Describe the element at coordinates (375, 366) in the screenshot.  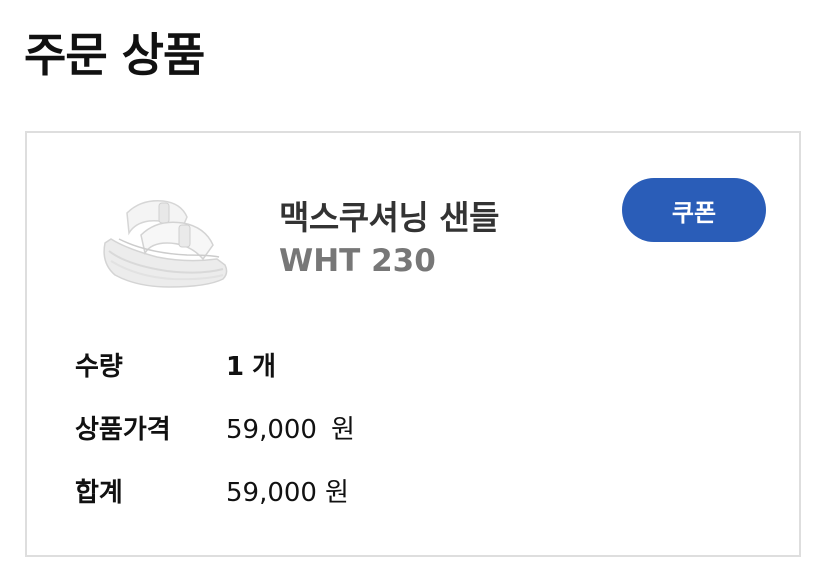
I see `quantity-row: 수량 1개` at that location.